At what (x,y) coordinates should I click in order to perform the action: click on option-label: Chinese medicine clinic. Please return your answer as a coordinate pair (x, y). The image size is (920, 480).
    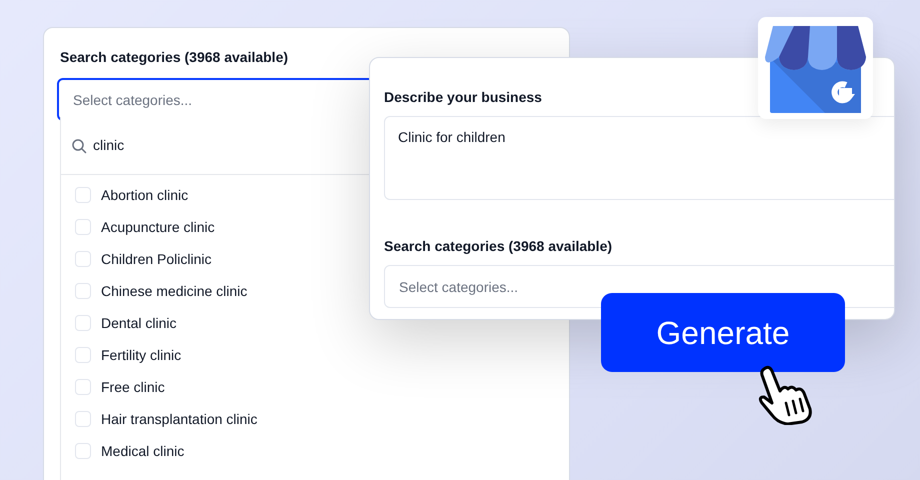
    Looking at the image, I should click on (174, 291).